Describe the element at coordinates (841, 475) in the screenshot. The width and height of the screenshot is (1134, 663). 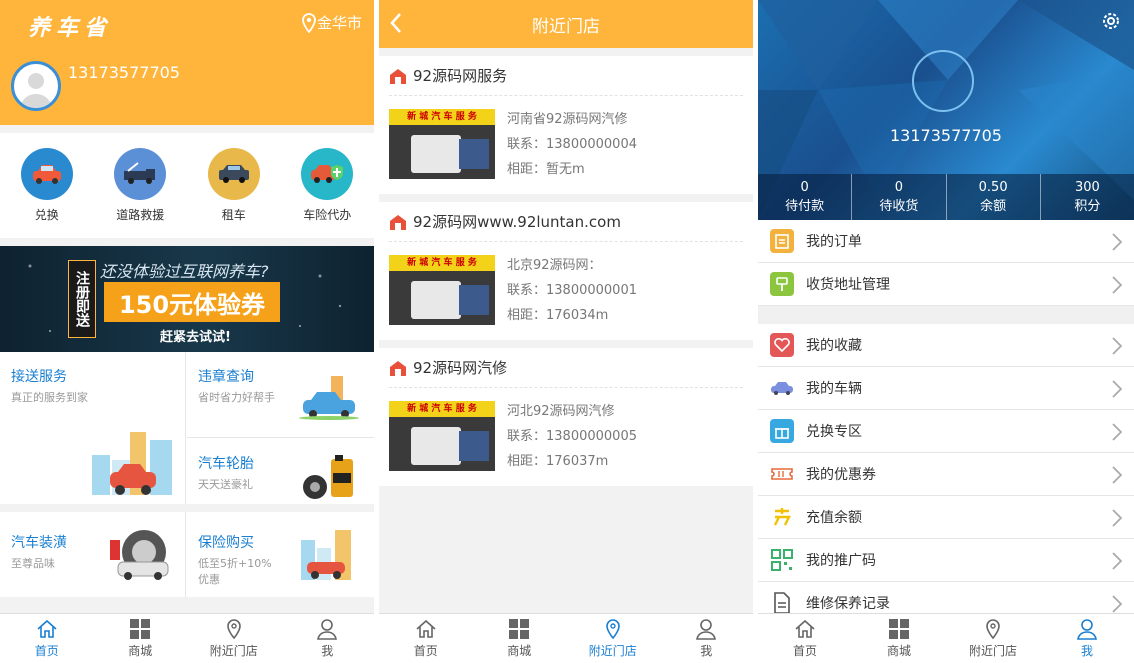
I see `menu-label: 我的优惠券` at that location.